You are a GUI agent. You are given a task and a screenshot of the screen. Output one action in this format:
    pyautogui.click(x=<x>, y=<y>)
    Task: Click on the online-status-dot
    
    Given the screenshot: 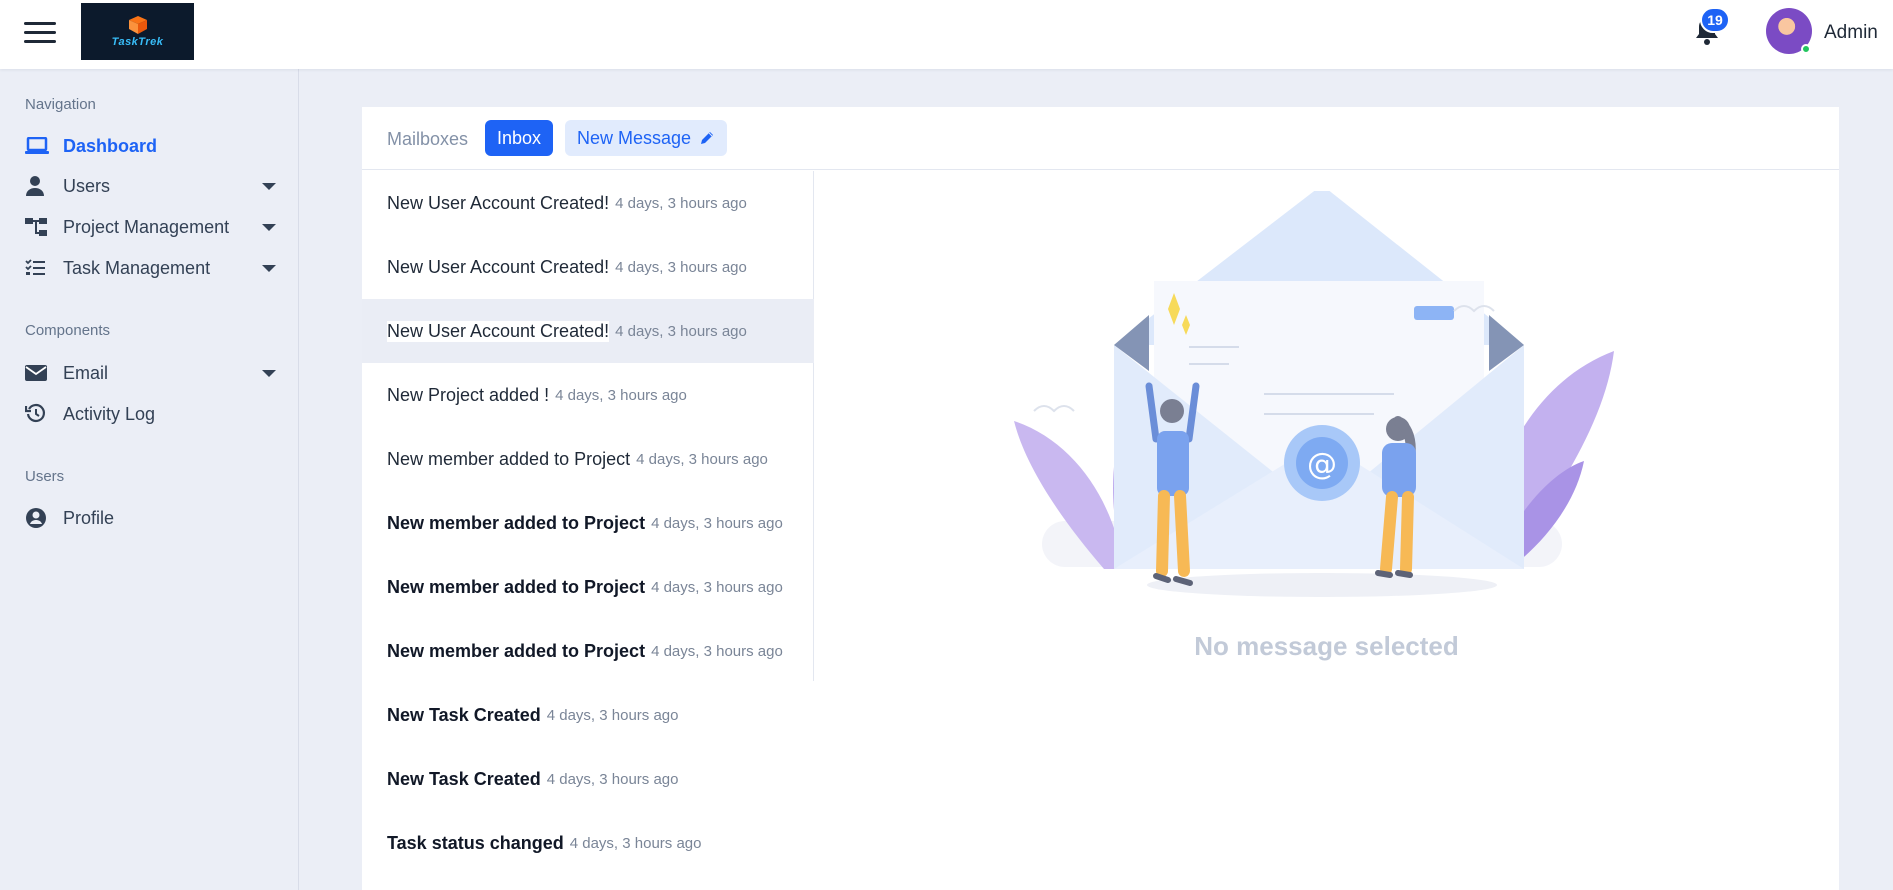 What is the action you would take?
    pyautogui.click(x=1806, y=49)
    